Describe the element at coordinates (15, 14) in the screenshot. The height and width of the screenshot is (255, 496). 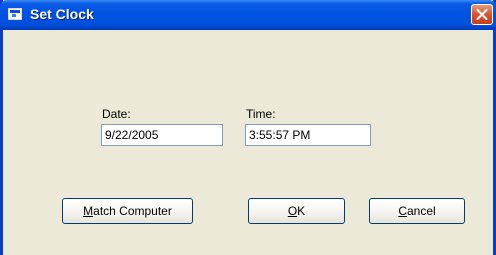
I see `window-icon` at that location.